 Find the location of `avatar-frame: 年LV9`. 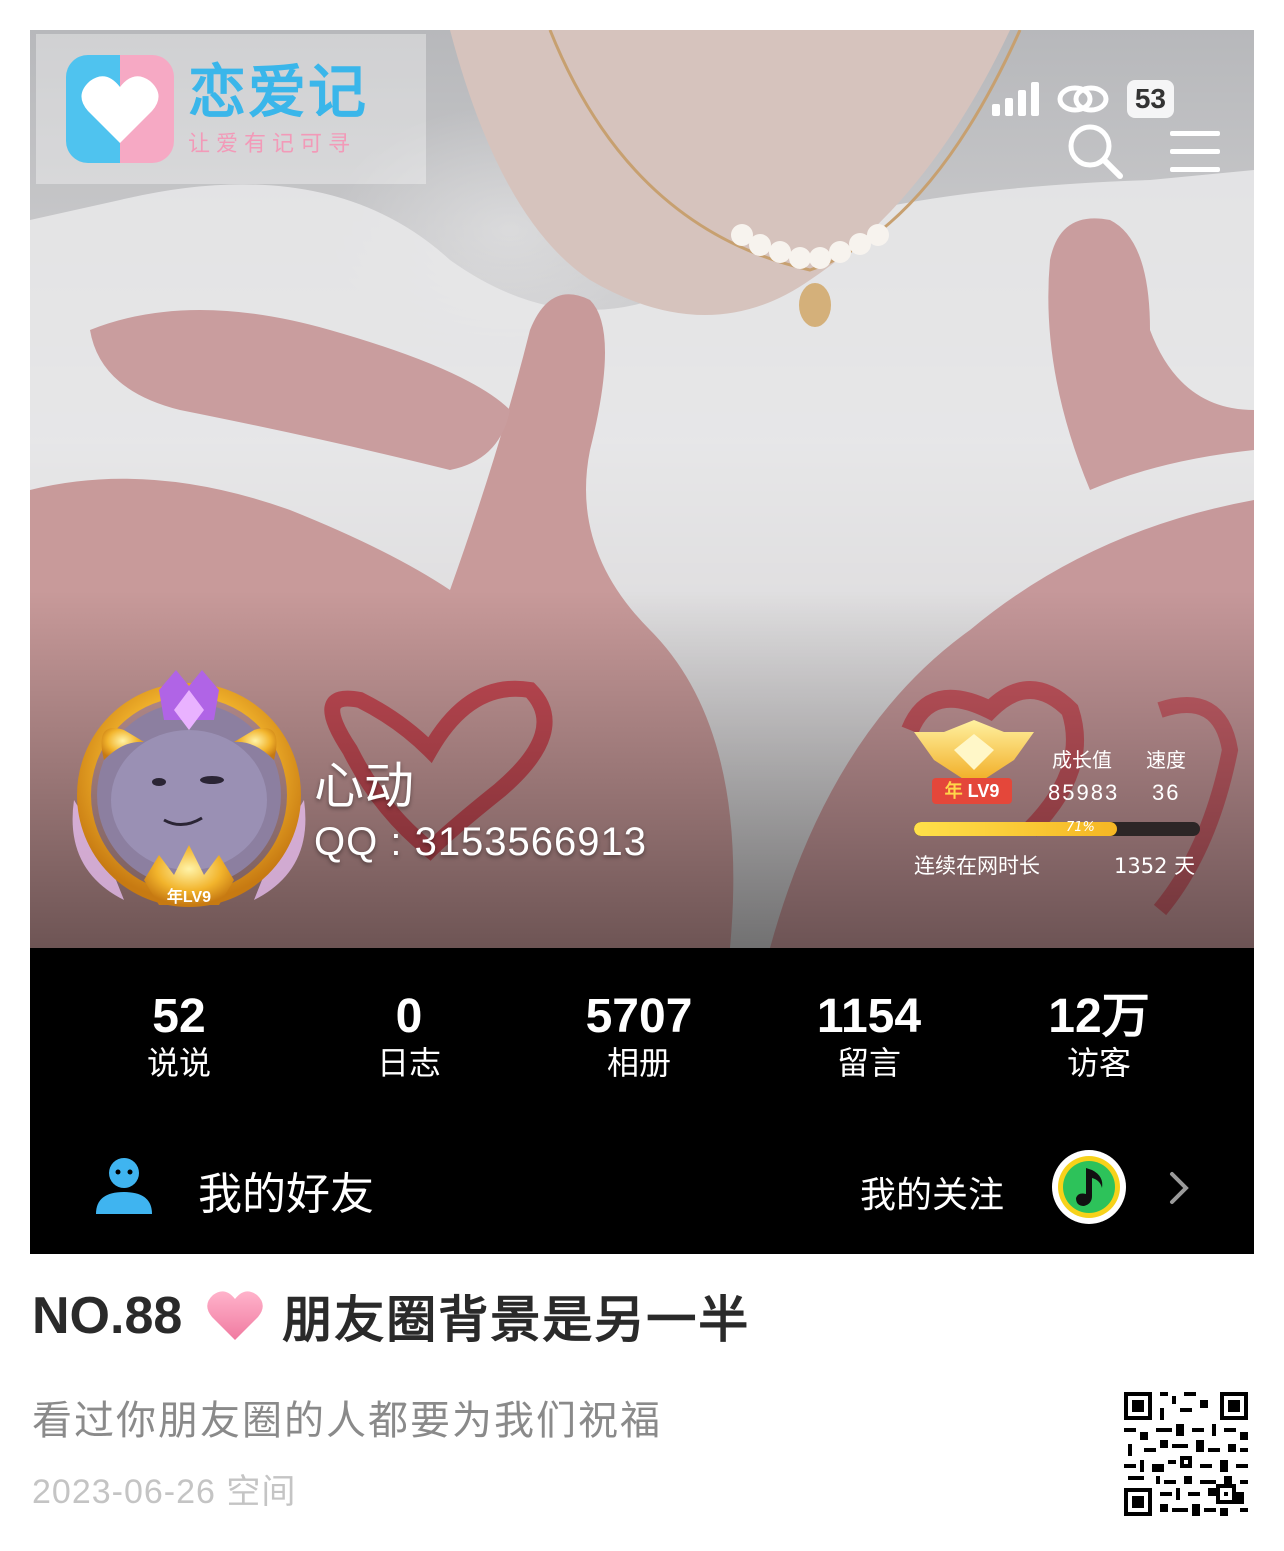

avatar-frame: 年LV9 is located at coordinates (189, 788).